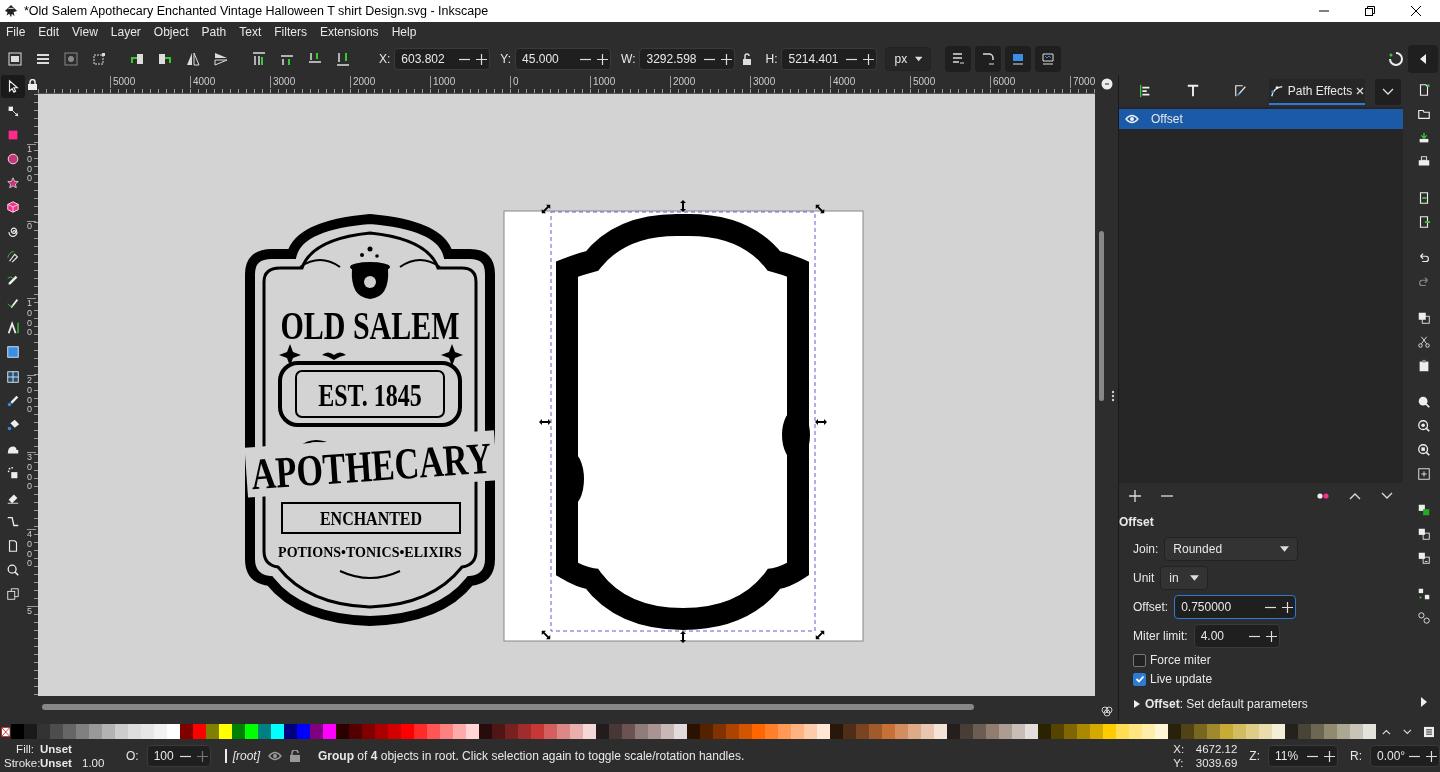 The image size is (1440, 772). I want to click on join-dropdown: Rounded, so click(1231, 549).